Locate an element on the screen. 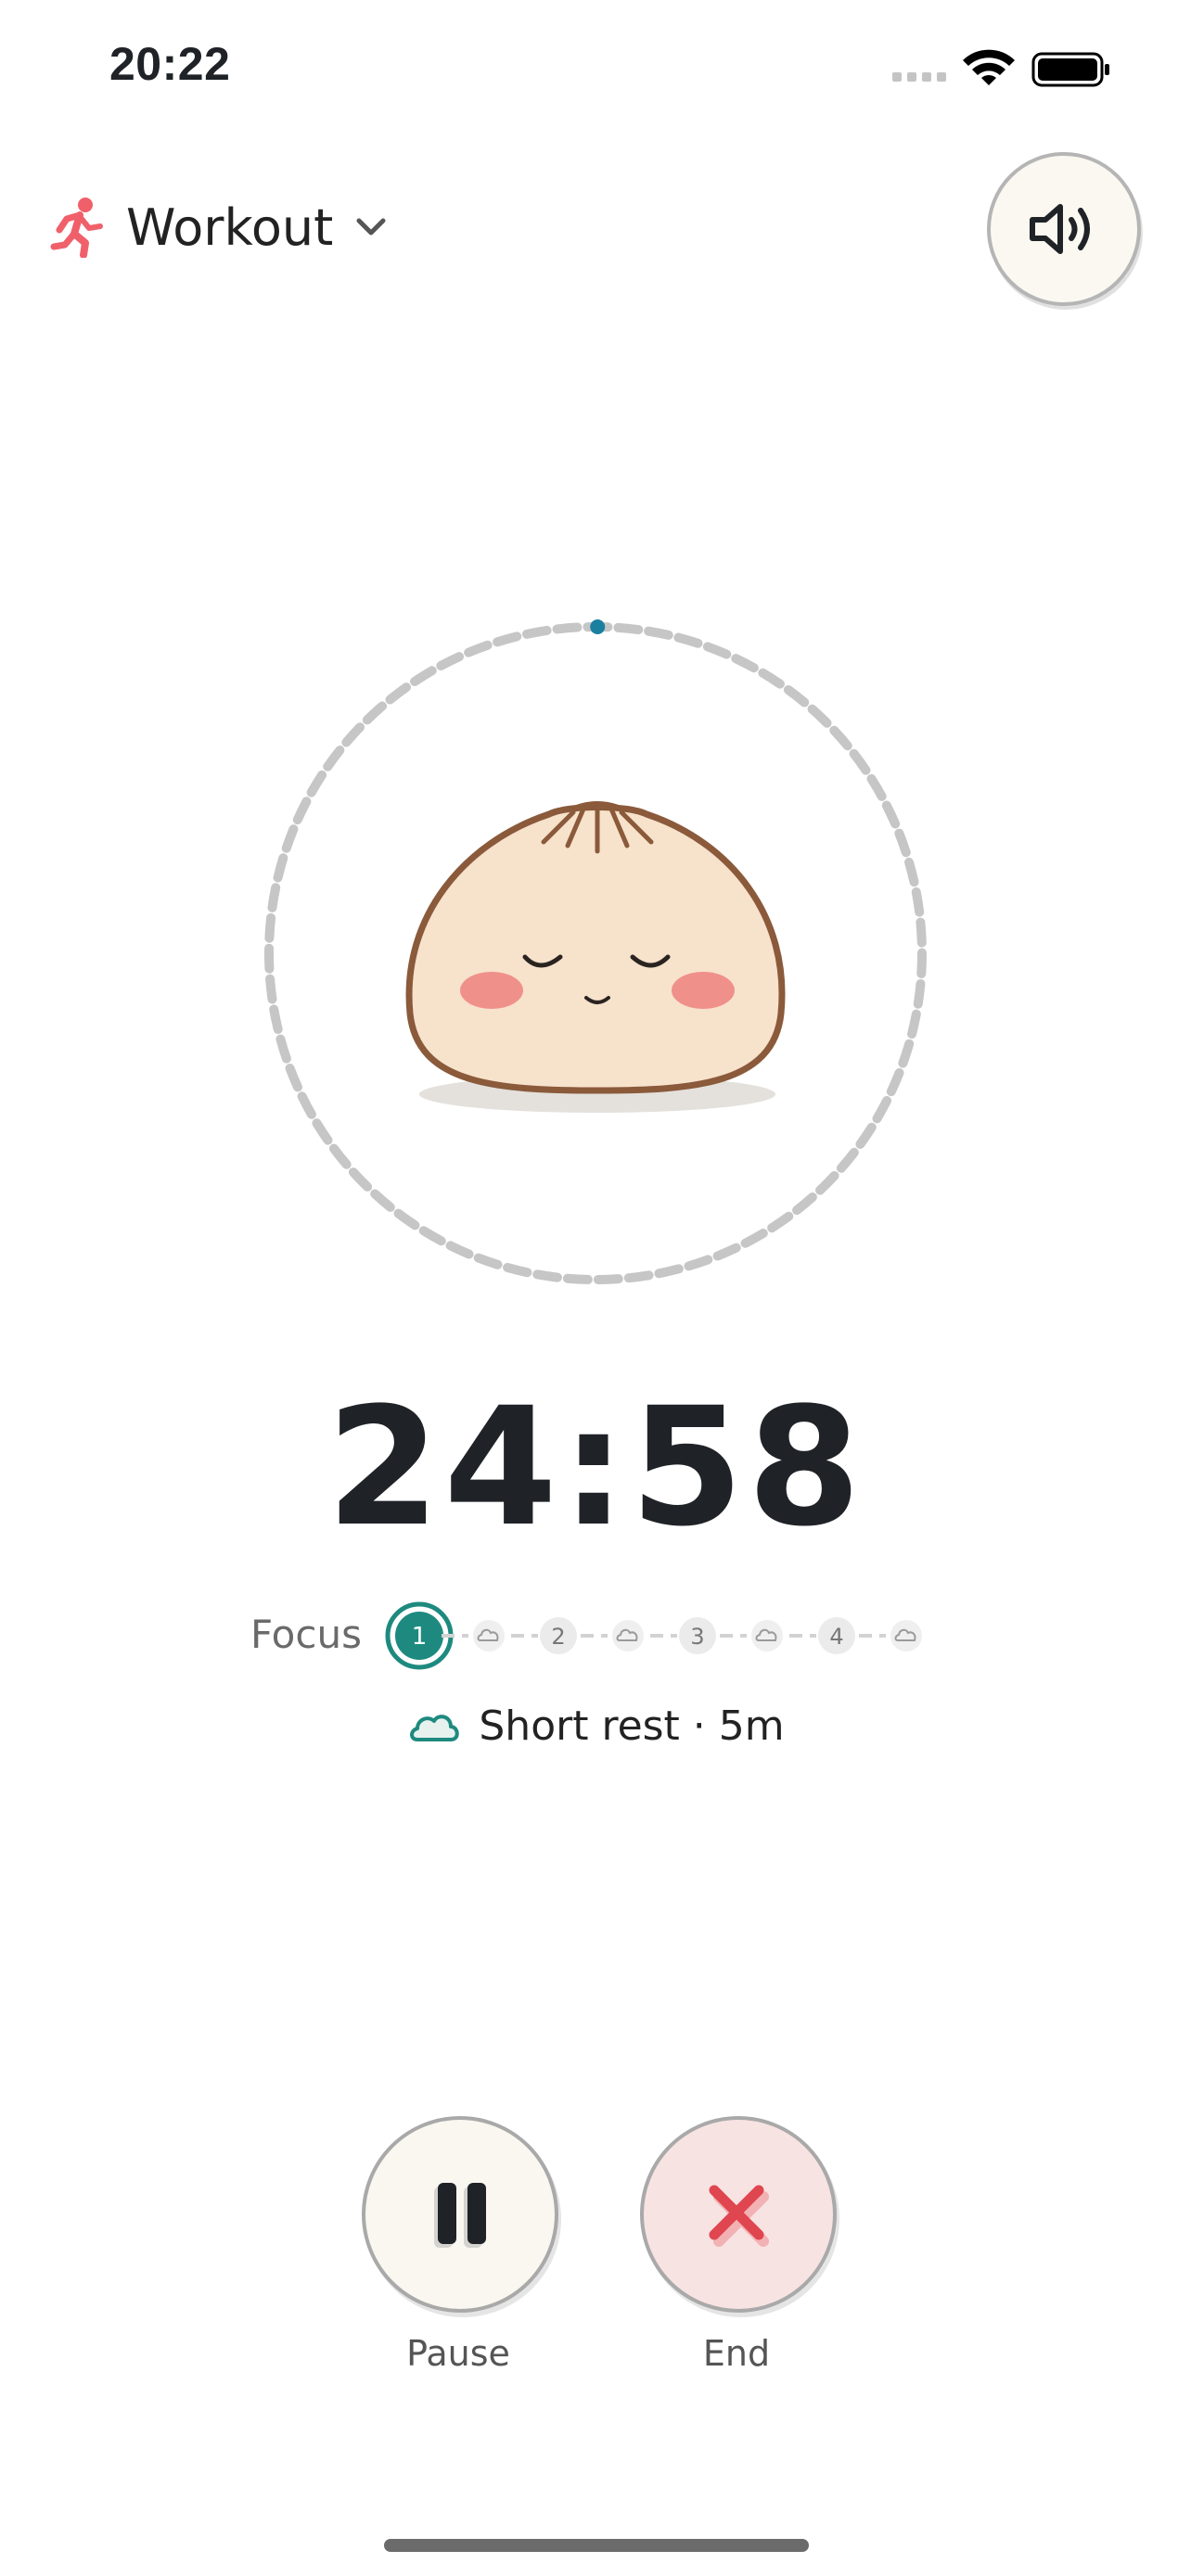  status-icons is located at coordinates (1000, 68).